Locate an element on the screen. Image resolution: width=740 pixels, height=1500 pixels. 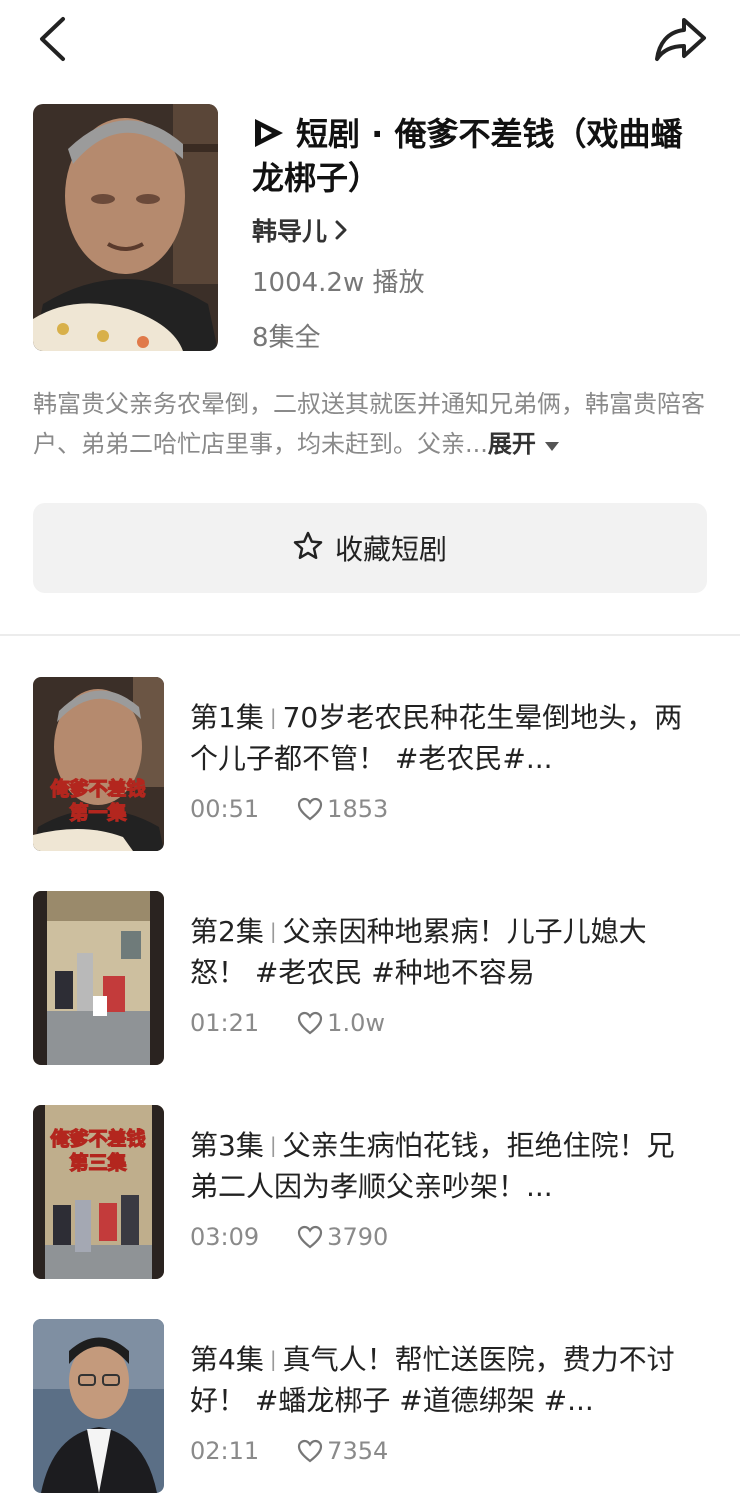
chevron-left-icon is located at coordinates (52, 39).